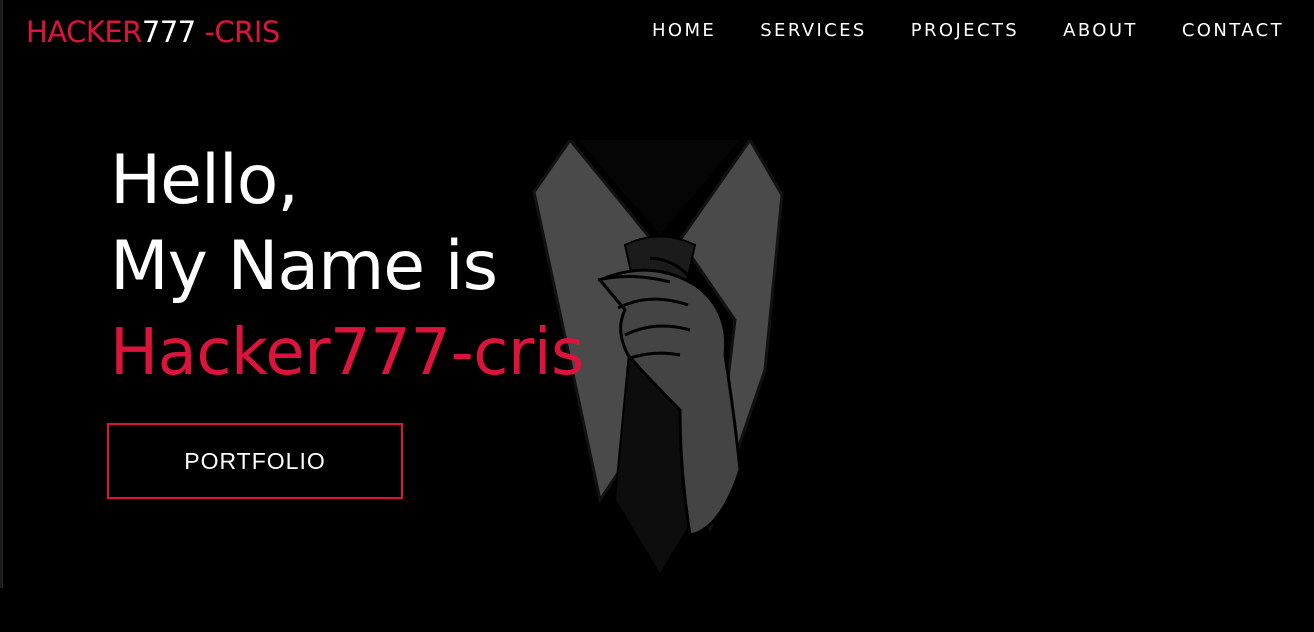 Image resolution: width=1314 pixels, height=632 pixels. Describe the element at coordinates (204, 180) in the screenshot. I see `hero-greeting: Hello,` at that location.